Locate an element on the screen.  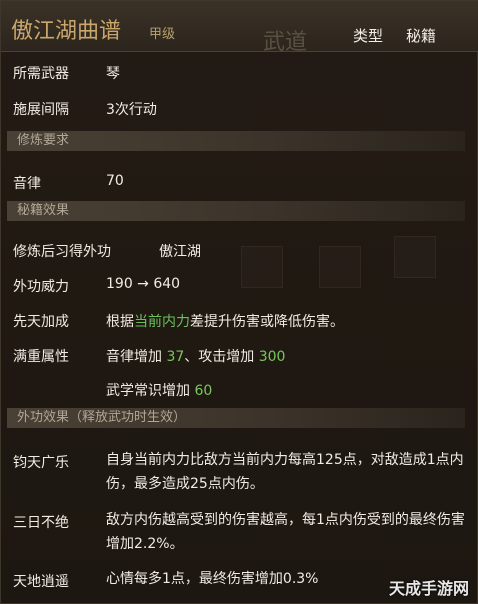
interval-label: 施展间隔 is located at coordinates (41, 110).